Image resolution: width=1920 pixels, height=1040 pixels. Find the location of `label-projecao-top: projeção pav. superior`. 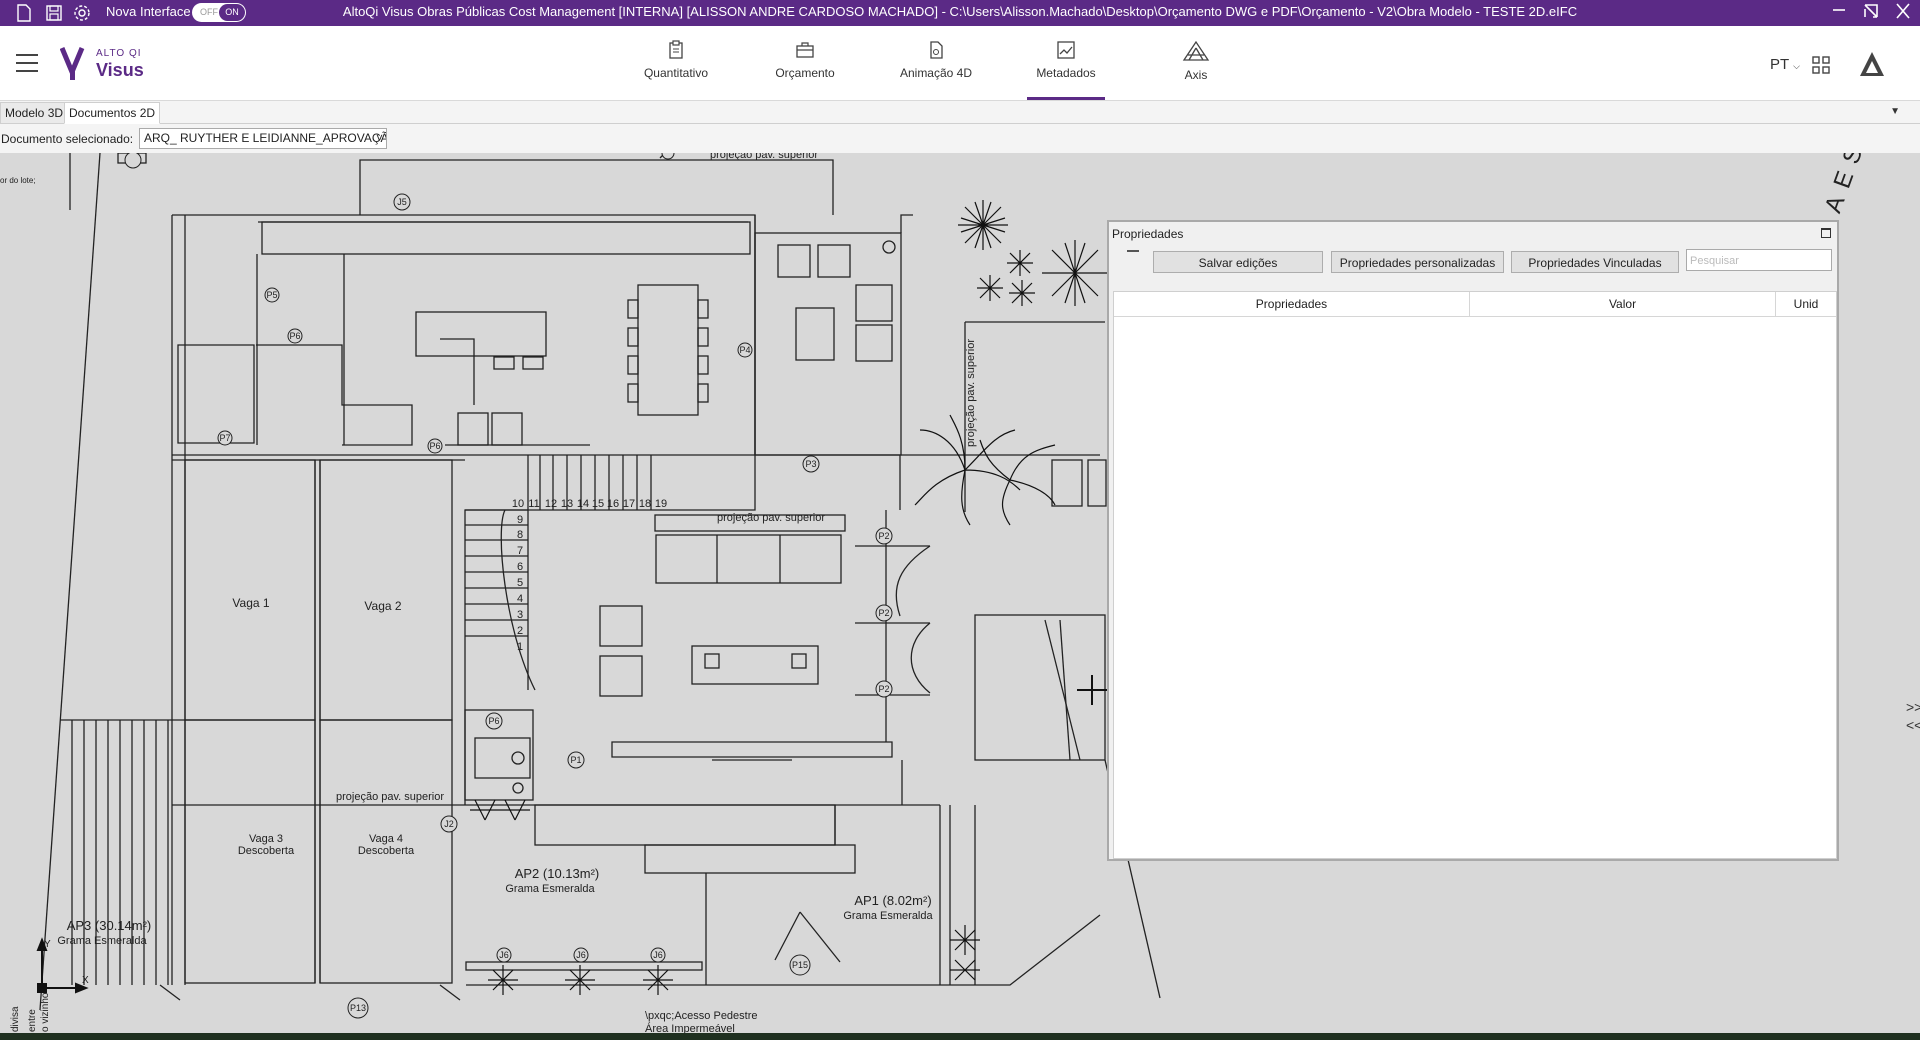

label-projecao-top: projeção pav. superior is located at coordinates (764, 157).